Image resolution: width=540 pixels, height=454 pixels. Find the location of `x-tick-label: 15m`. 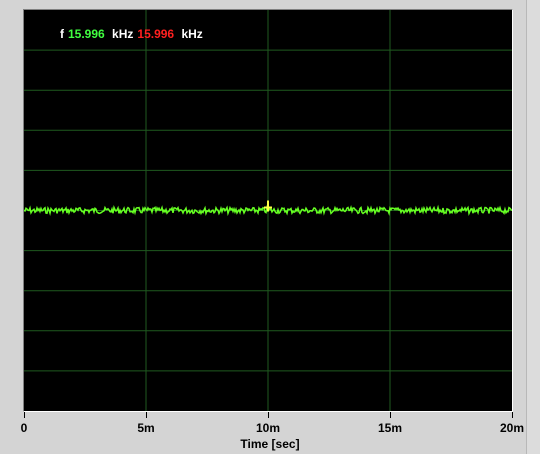

x-tick-label: 15m is located at coordinates (390, 428).